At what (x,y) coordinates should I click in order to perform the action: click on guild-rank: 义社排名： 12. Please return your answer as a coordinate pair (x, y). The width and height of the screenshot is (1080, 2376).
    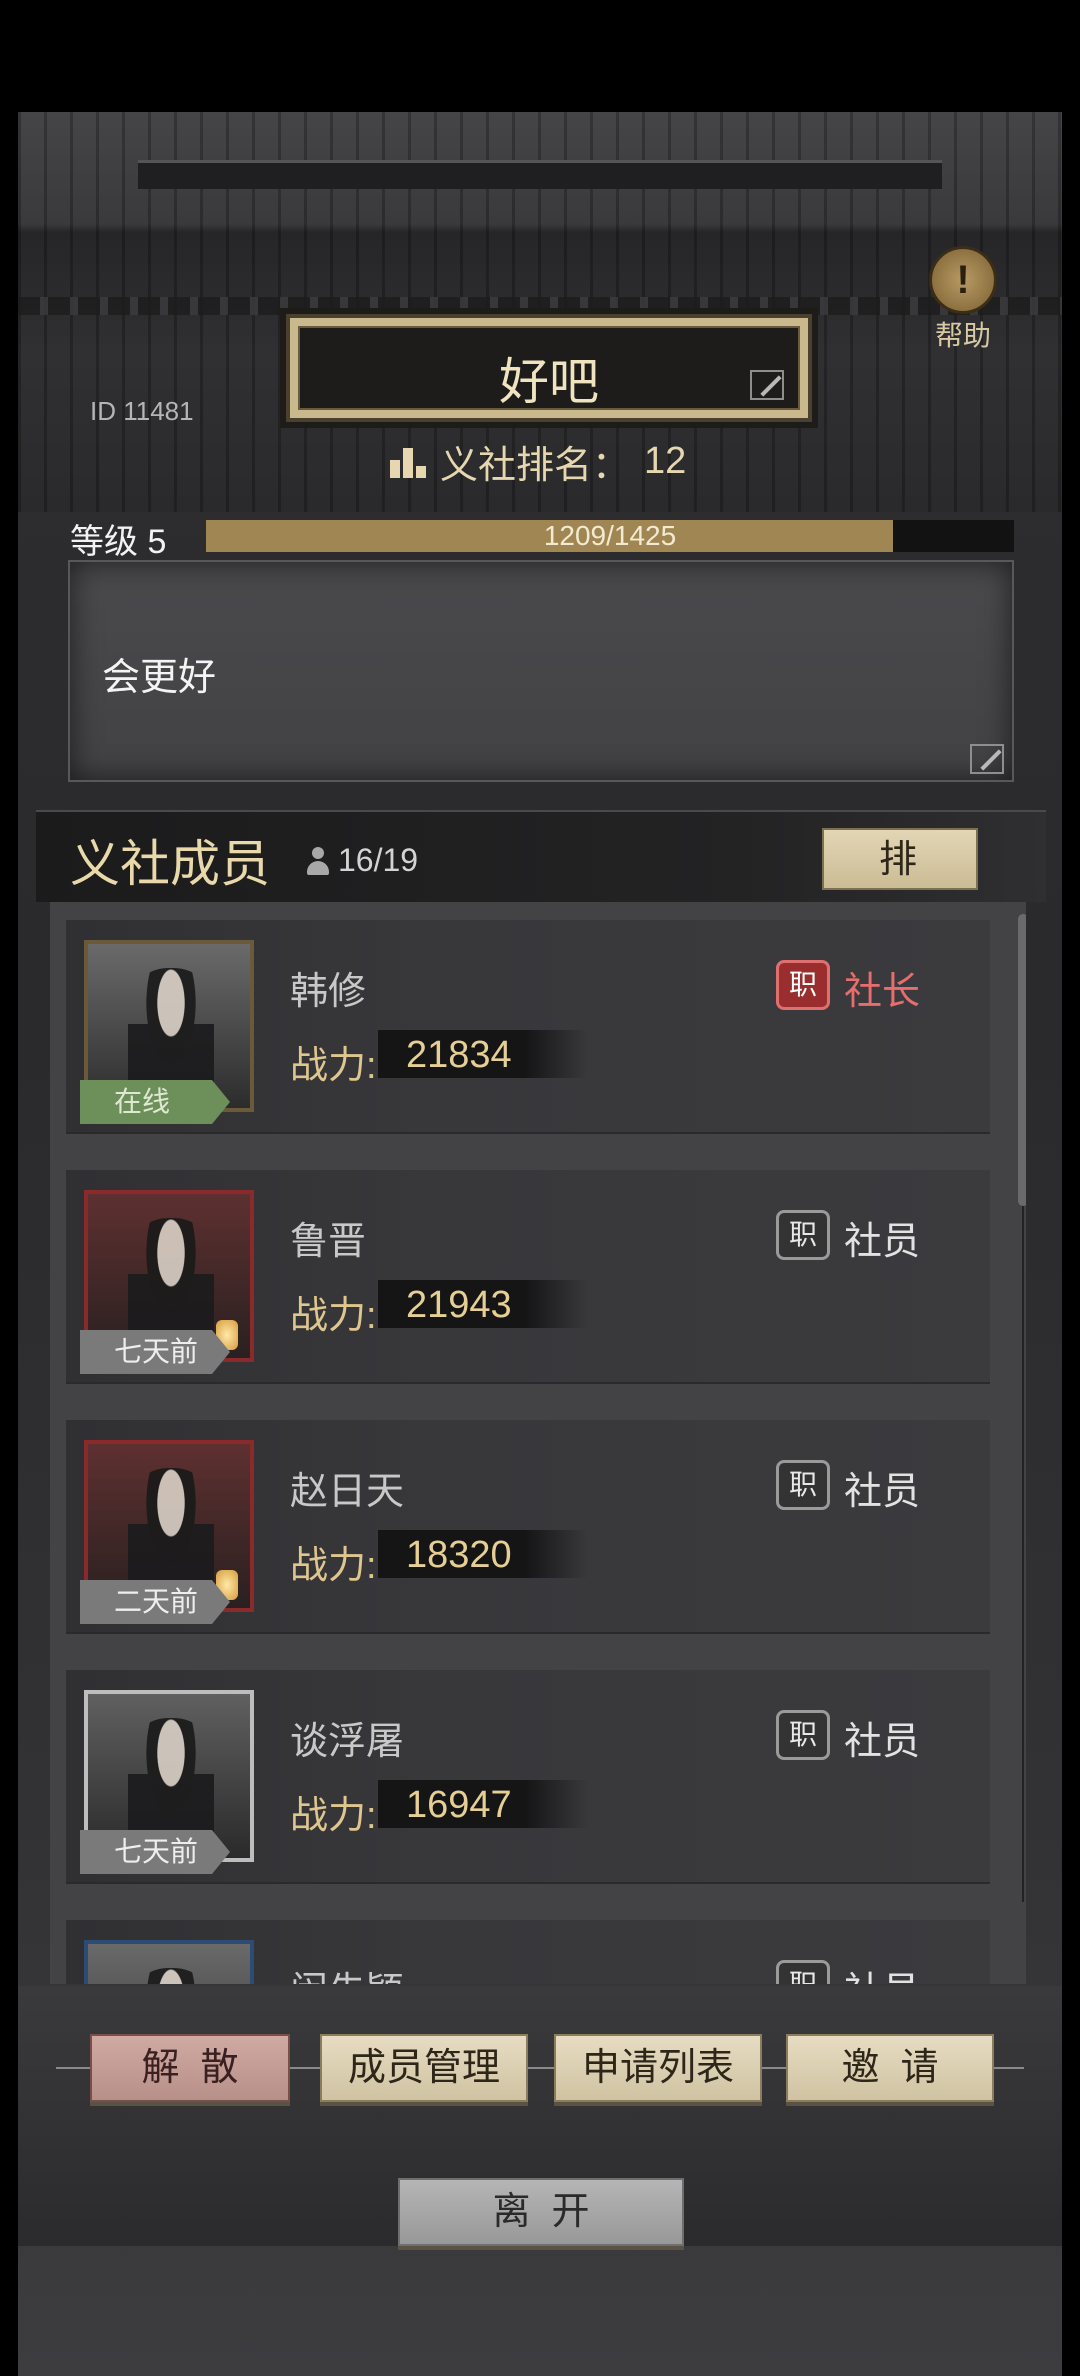
    Looking at the image, I should click on (538, 461).